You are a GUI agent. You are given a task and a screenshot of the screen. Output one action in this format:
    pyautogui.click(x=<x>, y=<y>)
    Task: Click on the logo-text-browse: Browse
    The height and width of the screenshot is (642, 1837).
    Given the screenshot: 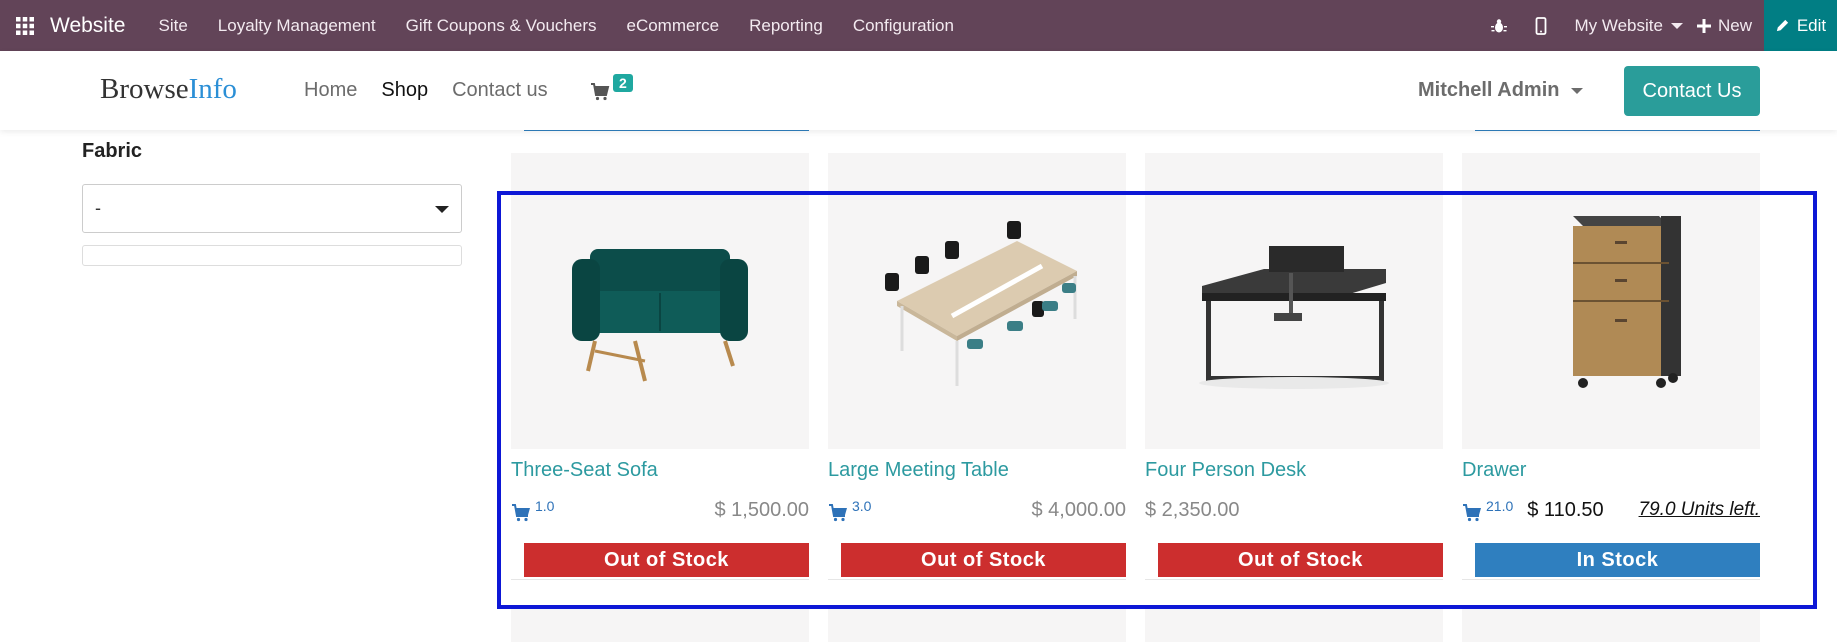 What is the action you would take?
    pyautogui.click(x=144, y=89)
    